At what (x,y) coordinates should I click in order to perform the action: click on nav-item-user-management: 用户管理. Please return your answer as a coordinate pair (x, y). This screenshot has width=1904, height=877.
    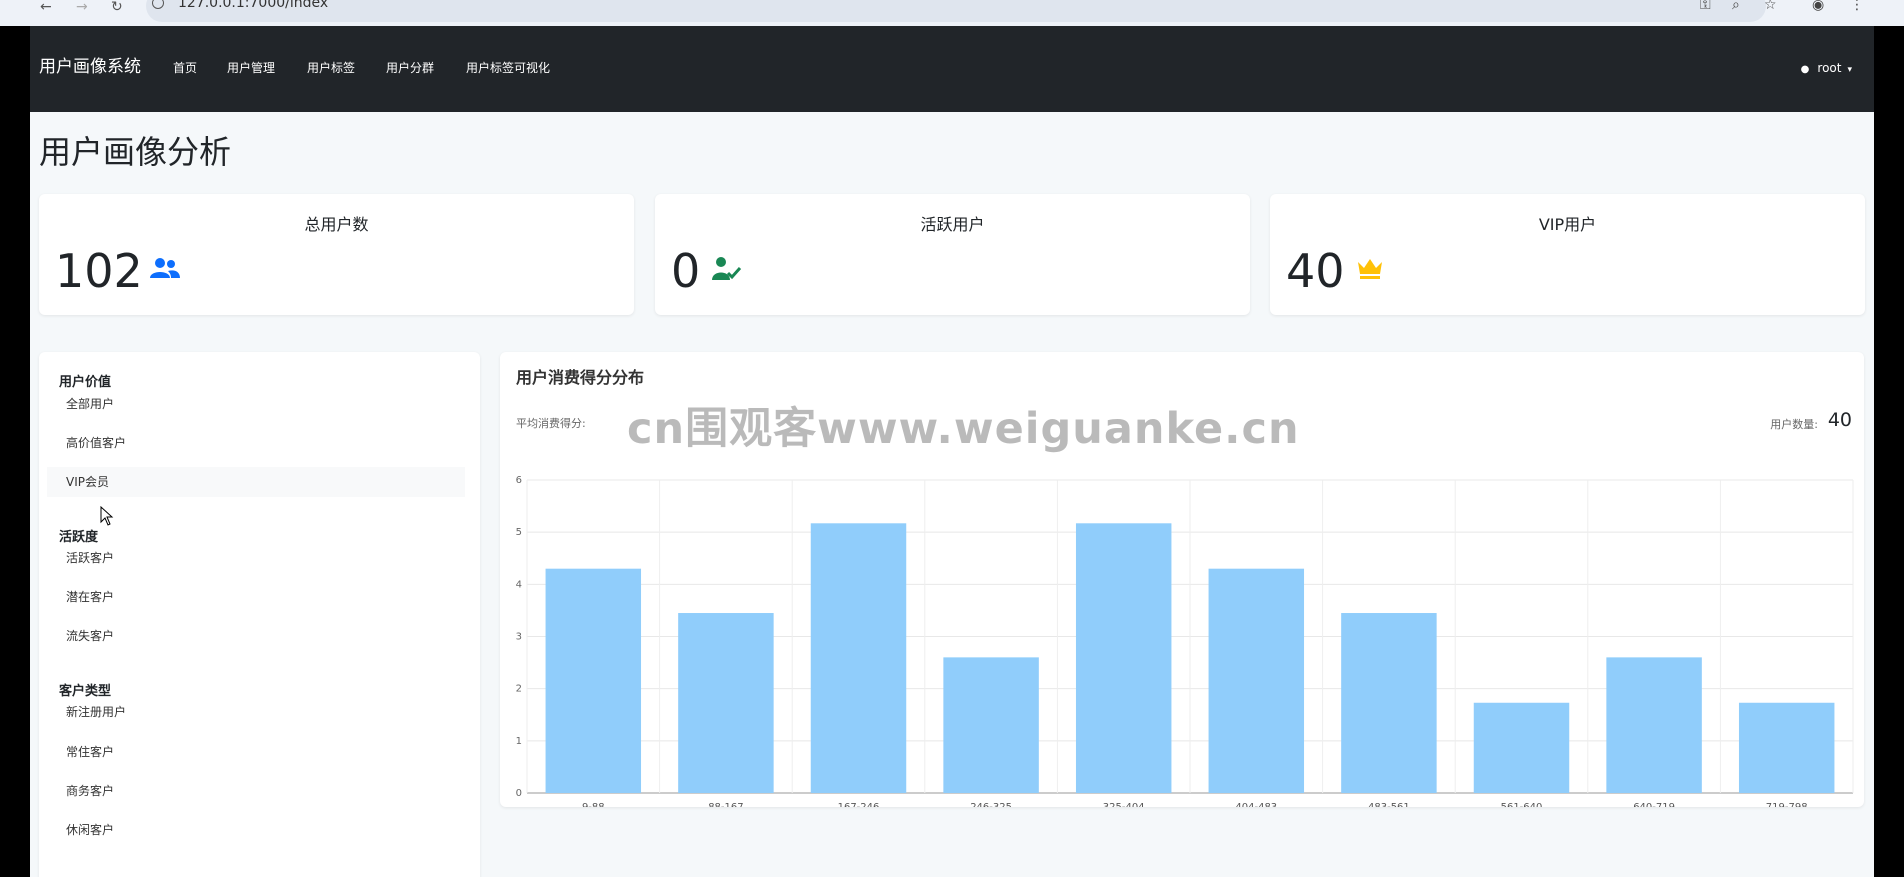
    Looking at the image, I should click on (251, 68).